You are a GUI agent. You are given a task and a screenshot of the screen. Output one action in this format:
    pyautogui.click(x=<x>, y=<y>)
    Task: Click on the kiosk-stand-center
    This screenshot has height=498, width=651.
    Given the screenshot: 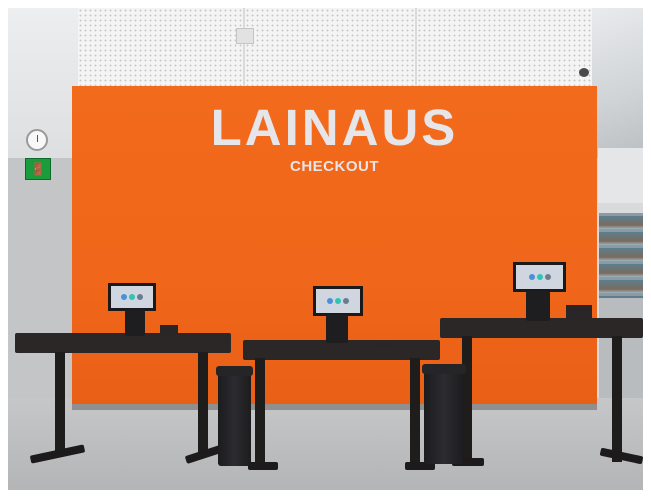 What is the action you would take?
    pyautogui.click(x=337, y=329)
    